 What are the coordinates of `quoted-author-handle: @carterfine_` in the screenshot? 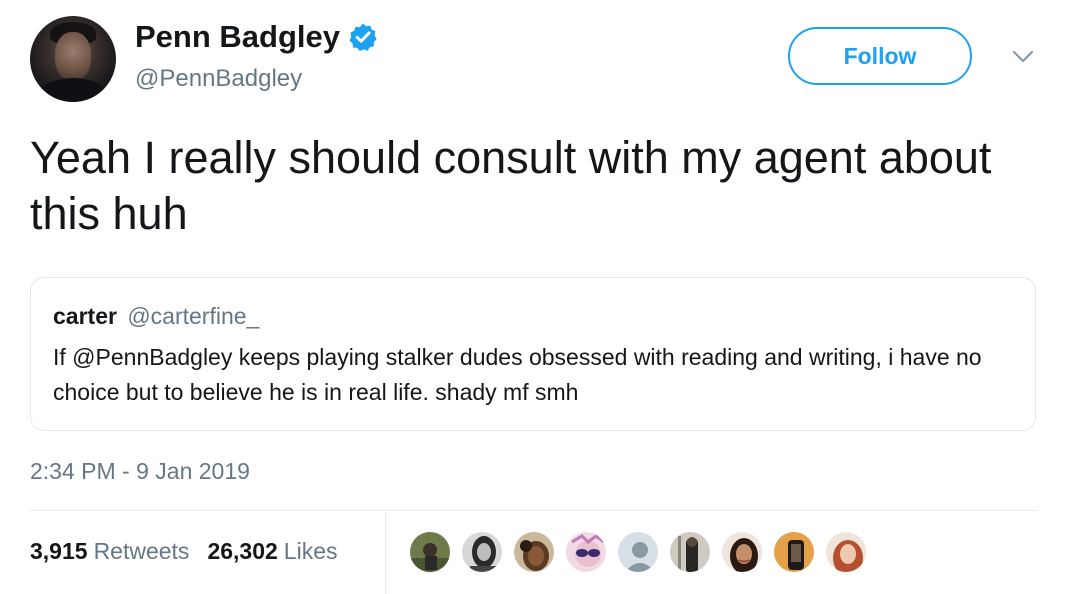 It's located at (193, 316).